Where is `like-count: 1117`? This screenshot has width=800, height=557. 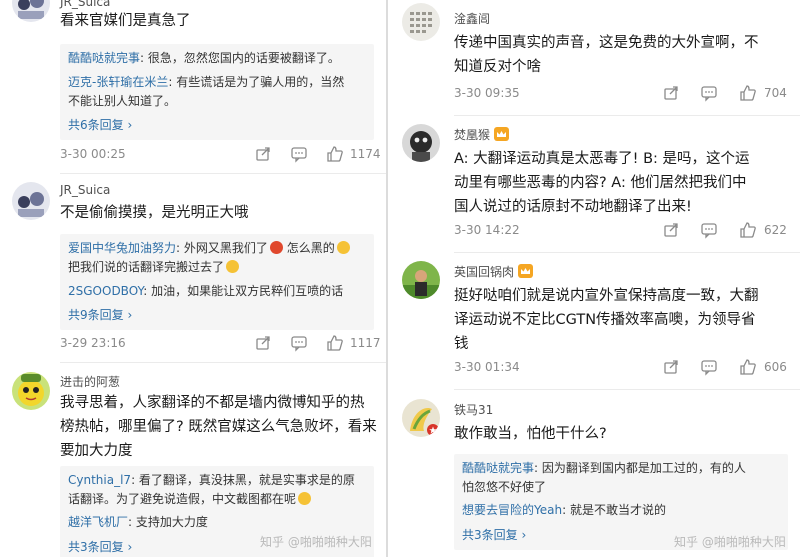 like-count: 1117 is located at coordinates (365, 343).